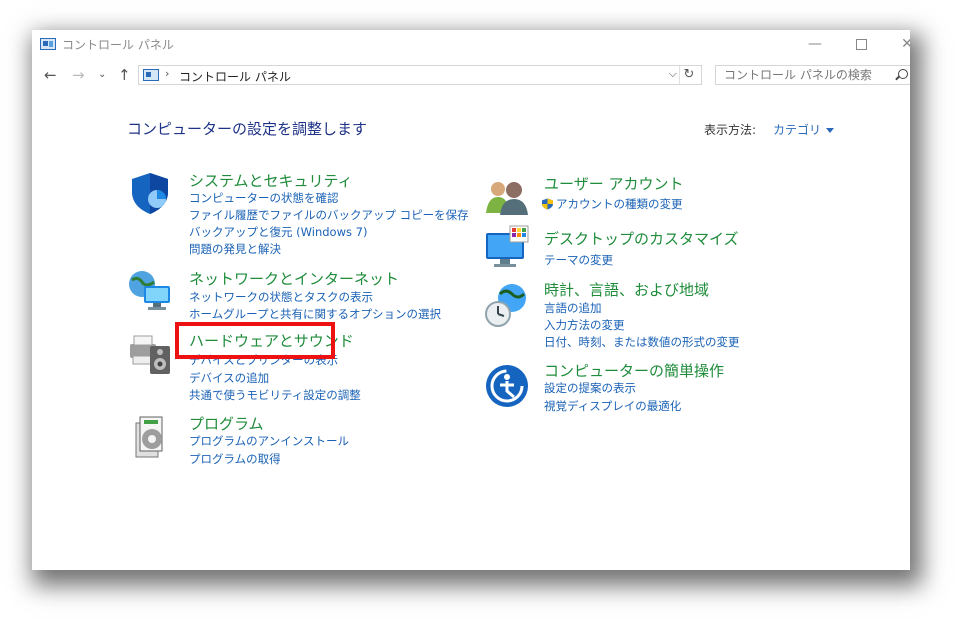 Image resolution: width=975 pixels, height=636 pixels. I want to click on link-mobility-settings: 共通で使うモビリティ設定の調整, so click(275, 395).